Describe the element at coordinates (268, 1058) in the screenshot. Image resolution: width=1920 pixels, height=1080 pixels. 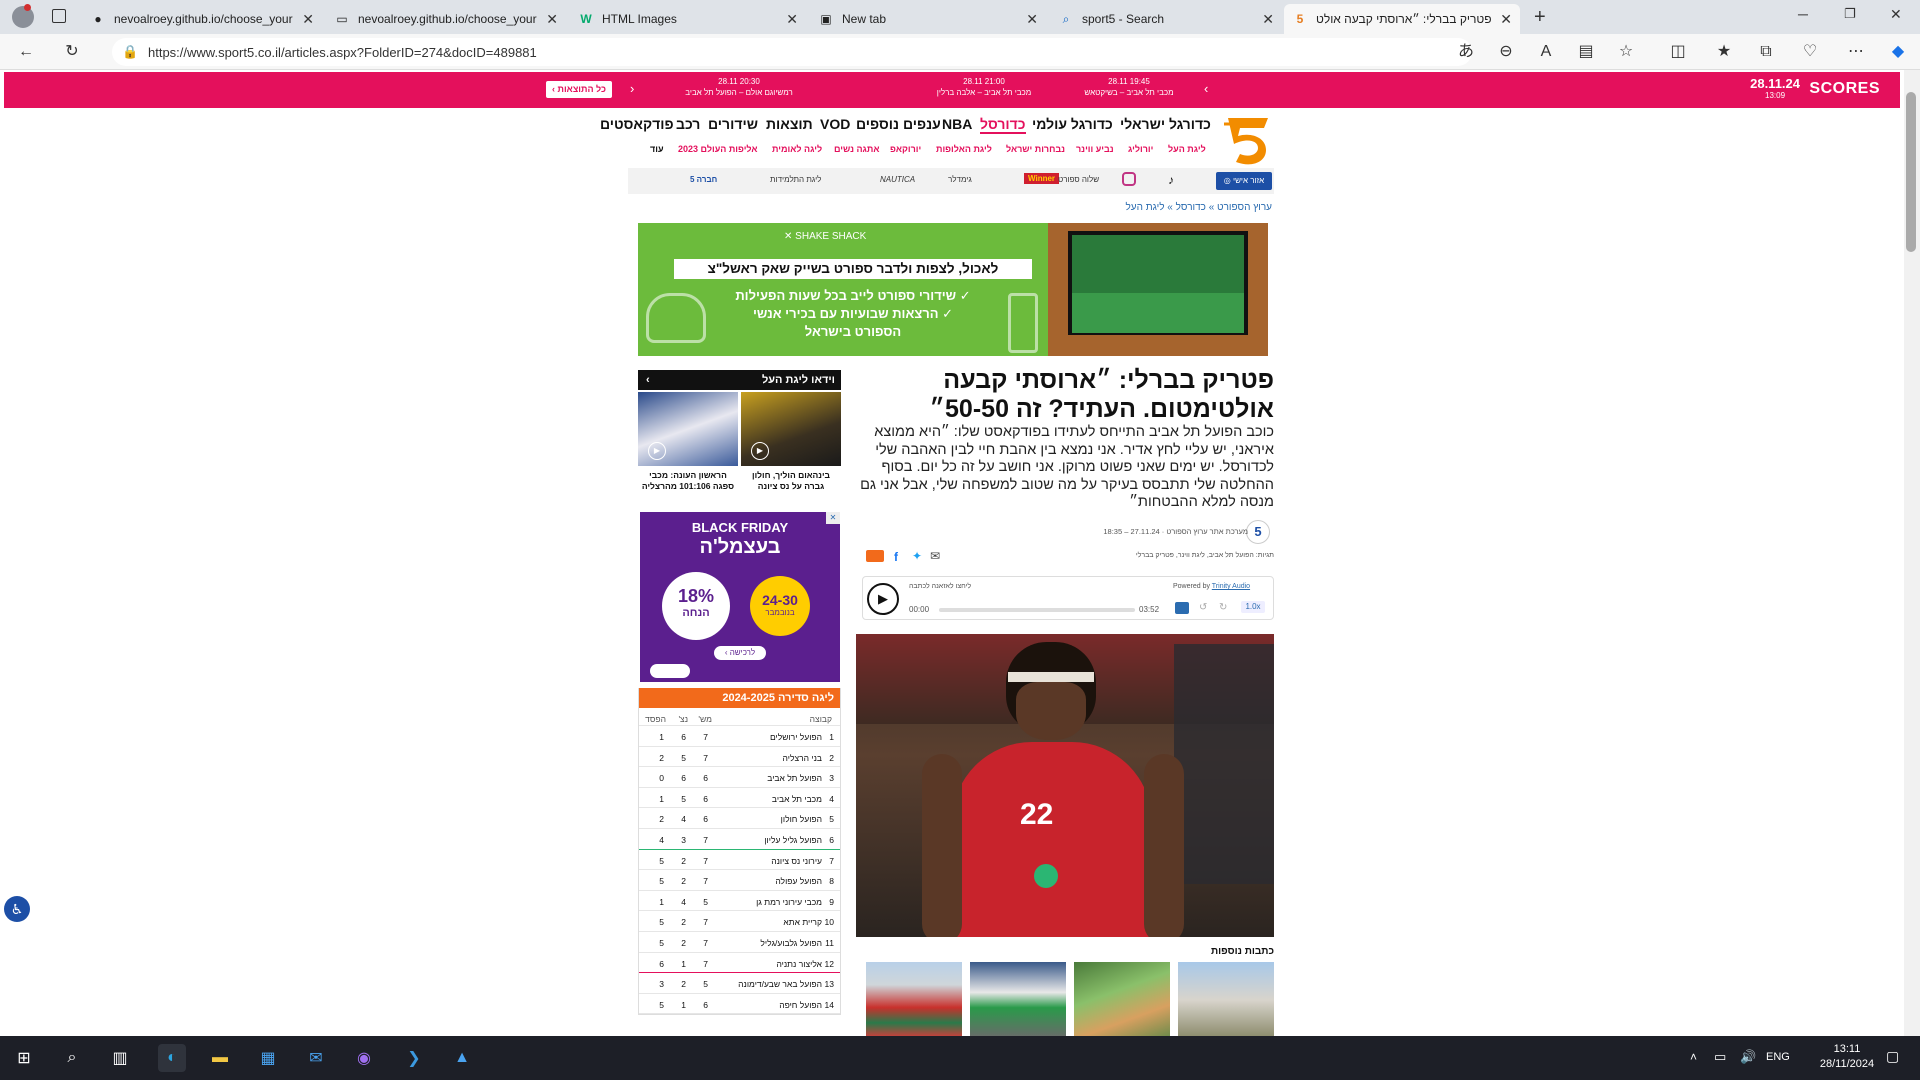
I see `store-icon: ▦` at that location.